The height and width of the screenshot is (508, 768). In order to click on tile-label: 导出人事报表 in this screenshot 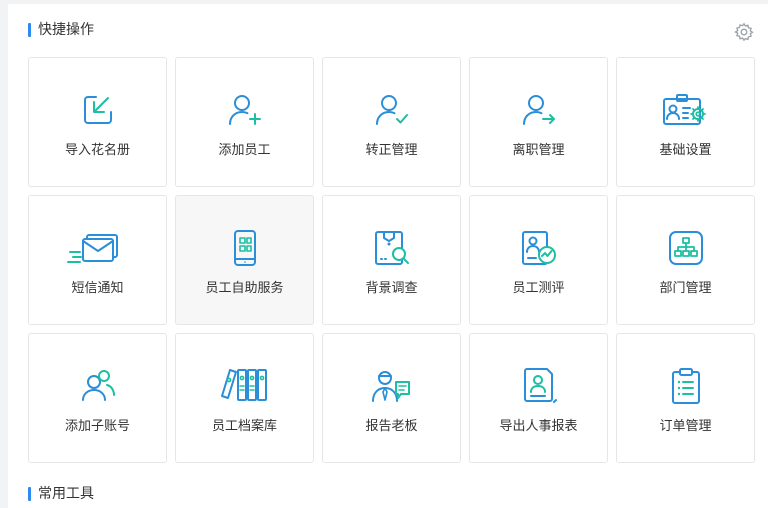, I will do `click(538, 426)`.